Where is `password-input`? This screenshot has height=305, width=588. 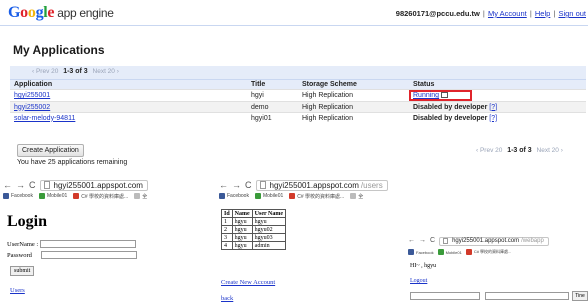 password-input is located at coordinates (88, 255).